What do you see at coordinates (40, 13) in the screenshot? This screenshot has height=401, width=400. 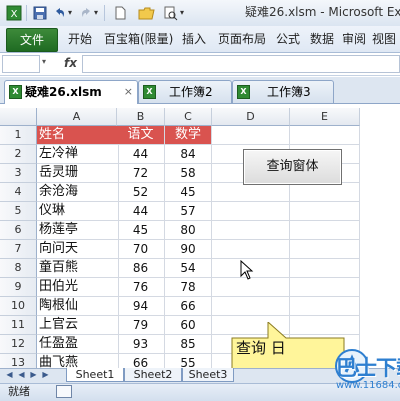 I see `save-icon` at bounding box center [40, 13].